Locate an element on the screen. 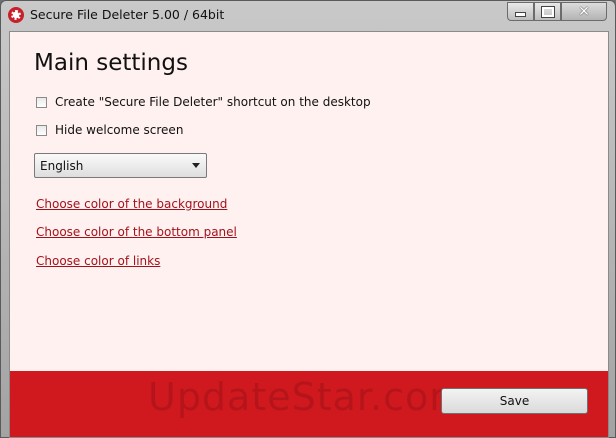 This screenshot has width=616, height=438. language-selected-value: English is located at coordinates (62, 166).